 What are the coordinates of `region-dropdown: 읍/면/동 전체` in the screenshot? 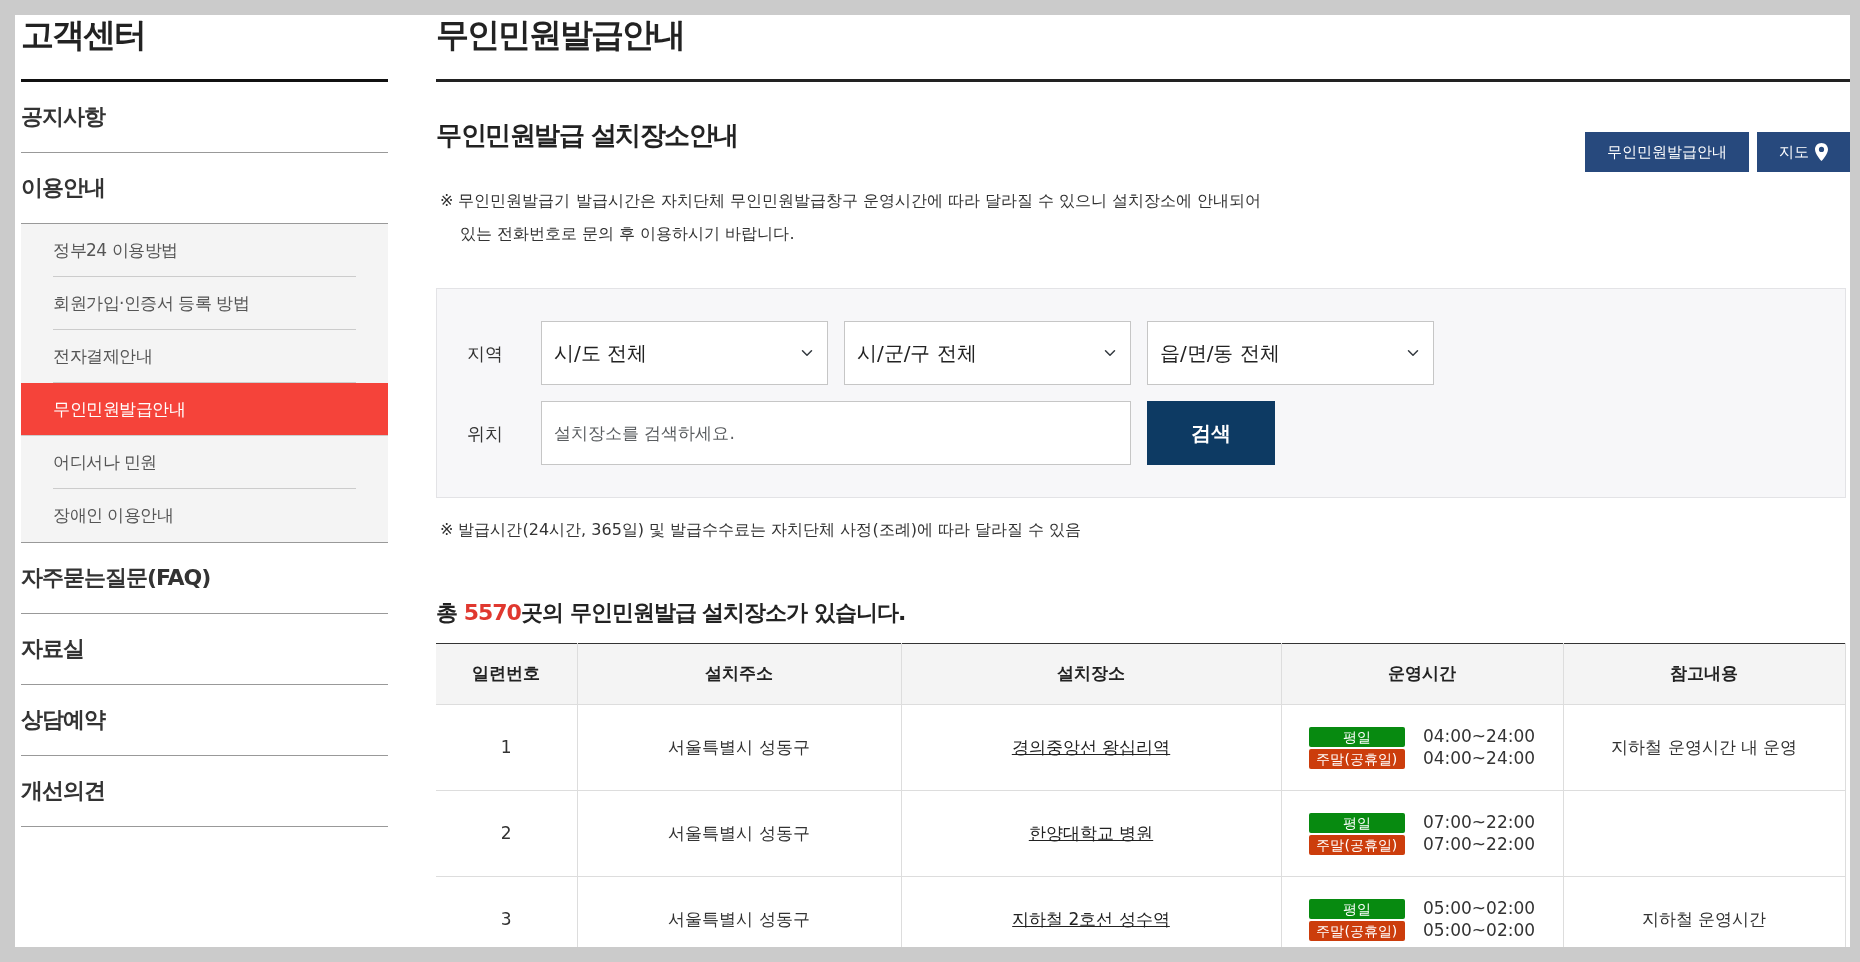 It's located at (1290, 353).